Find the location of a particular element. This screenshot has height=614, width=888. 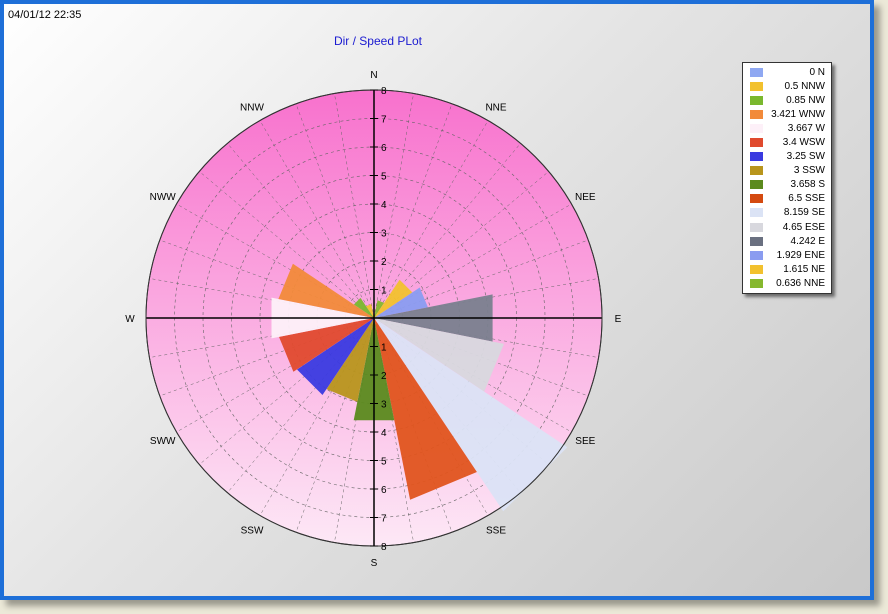

legend-item: 1.615 NE is located at coordinates (787, 269).